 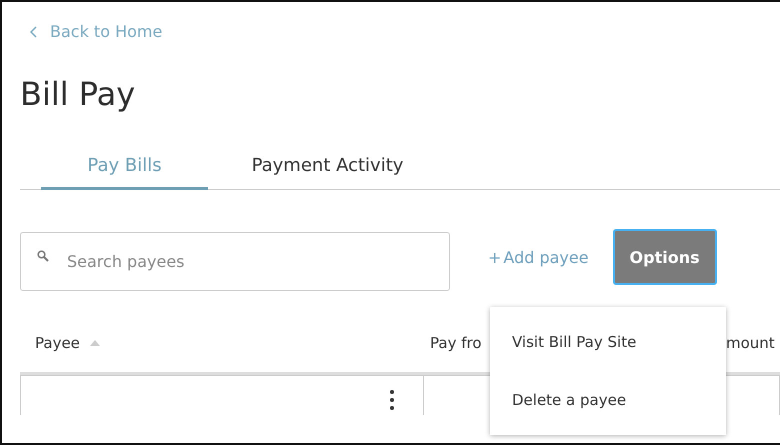 I want to click on menu-item: Delete a payee, so click(x=608, y=400).